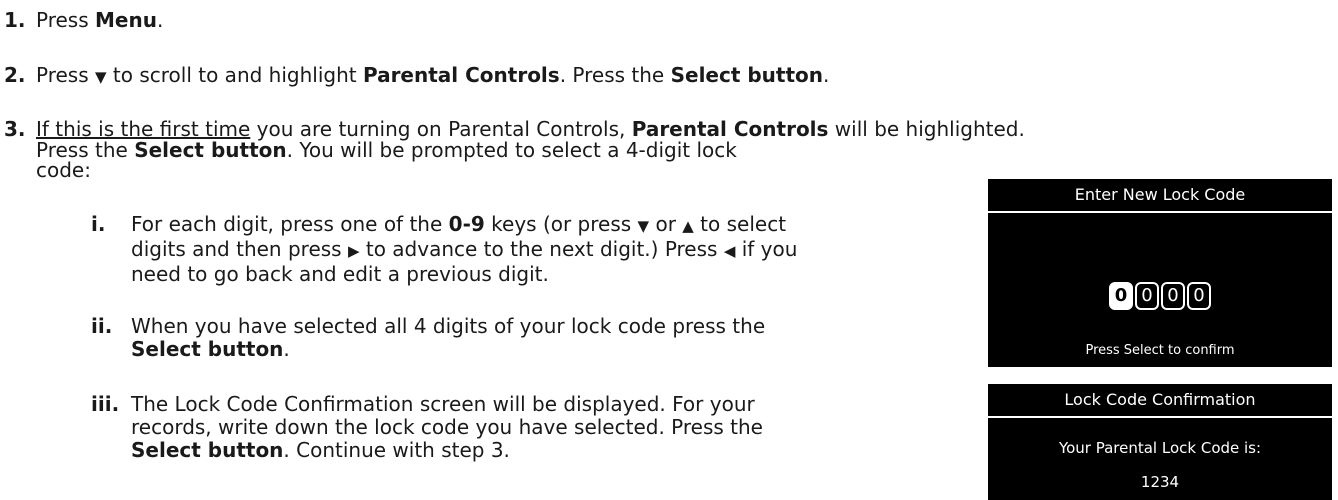 The height and width of the screenshot is (500, 1338). What do you see at coordinates (1160, 448) in the screenshot?
I see `confirmation-message: Your Parental Lock Code is:` at bounding box center [1160, 448].